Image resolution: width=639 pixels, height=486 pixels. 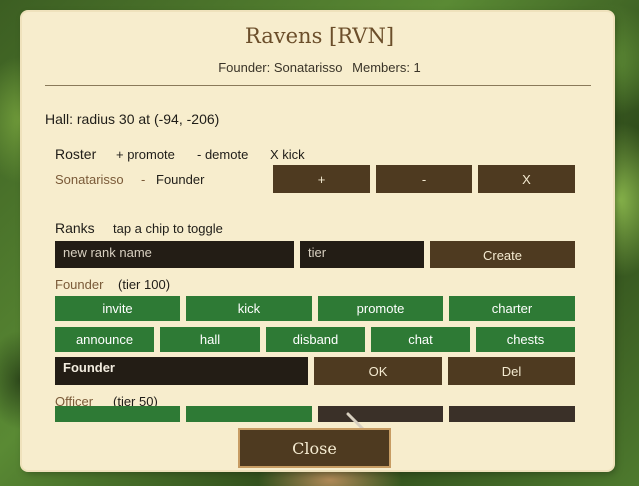 I want to click on chip-invite: invite, so click(x=117, y=308).